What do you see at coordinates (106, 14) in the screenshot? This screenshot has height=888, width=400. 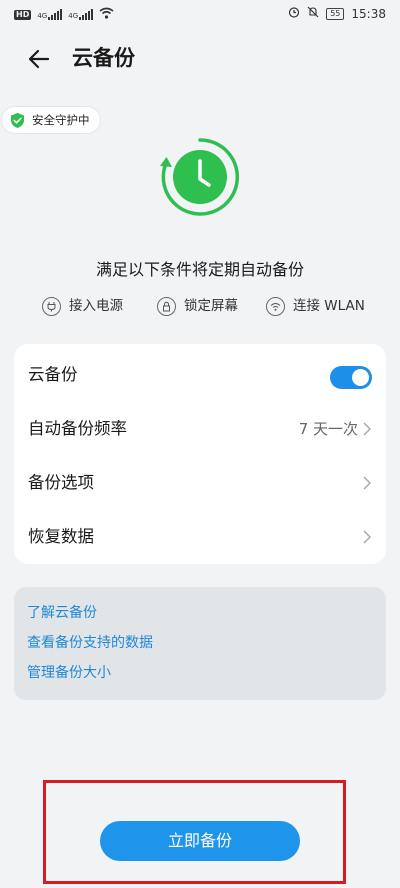 I see `wifi-status-icon` at bounding box center [106, 14].